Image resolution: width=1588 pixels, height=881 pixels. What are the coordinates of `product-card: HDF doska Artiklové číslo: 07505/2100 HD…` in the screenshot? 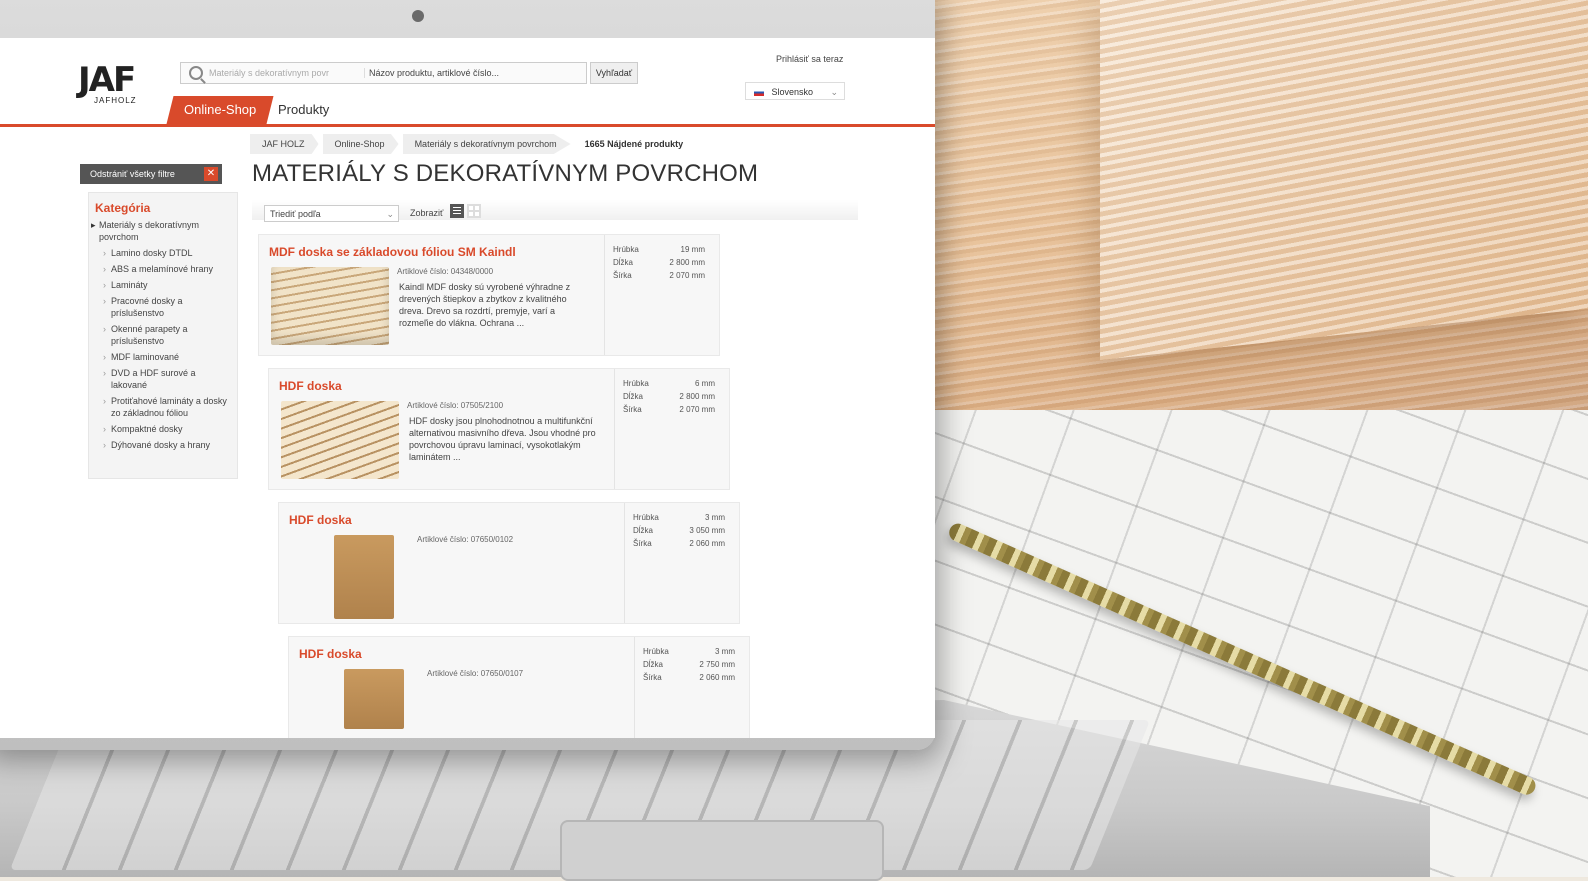 It's located at (499, 429).